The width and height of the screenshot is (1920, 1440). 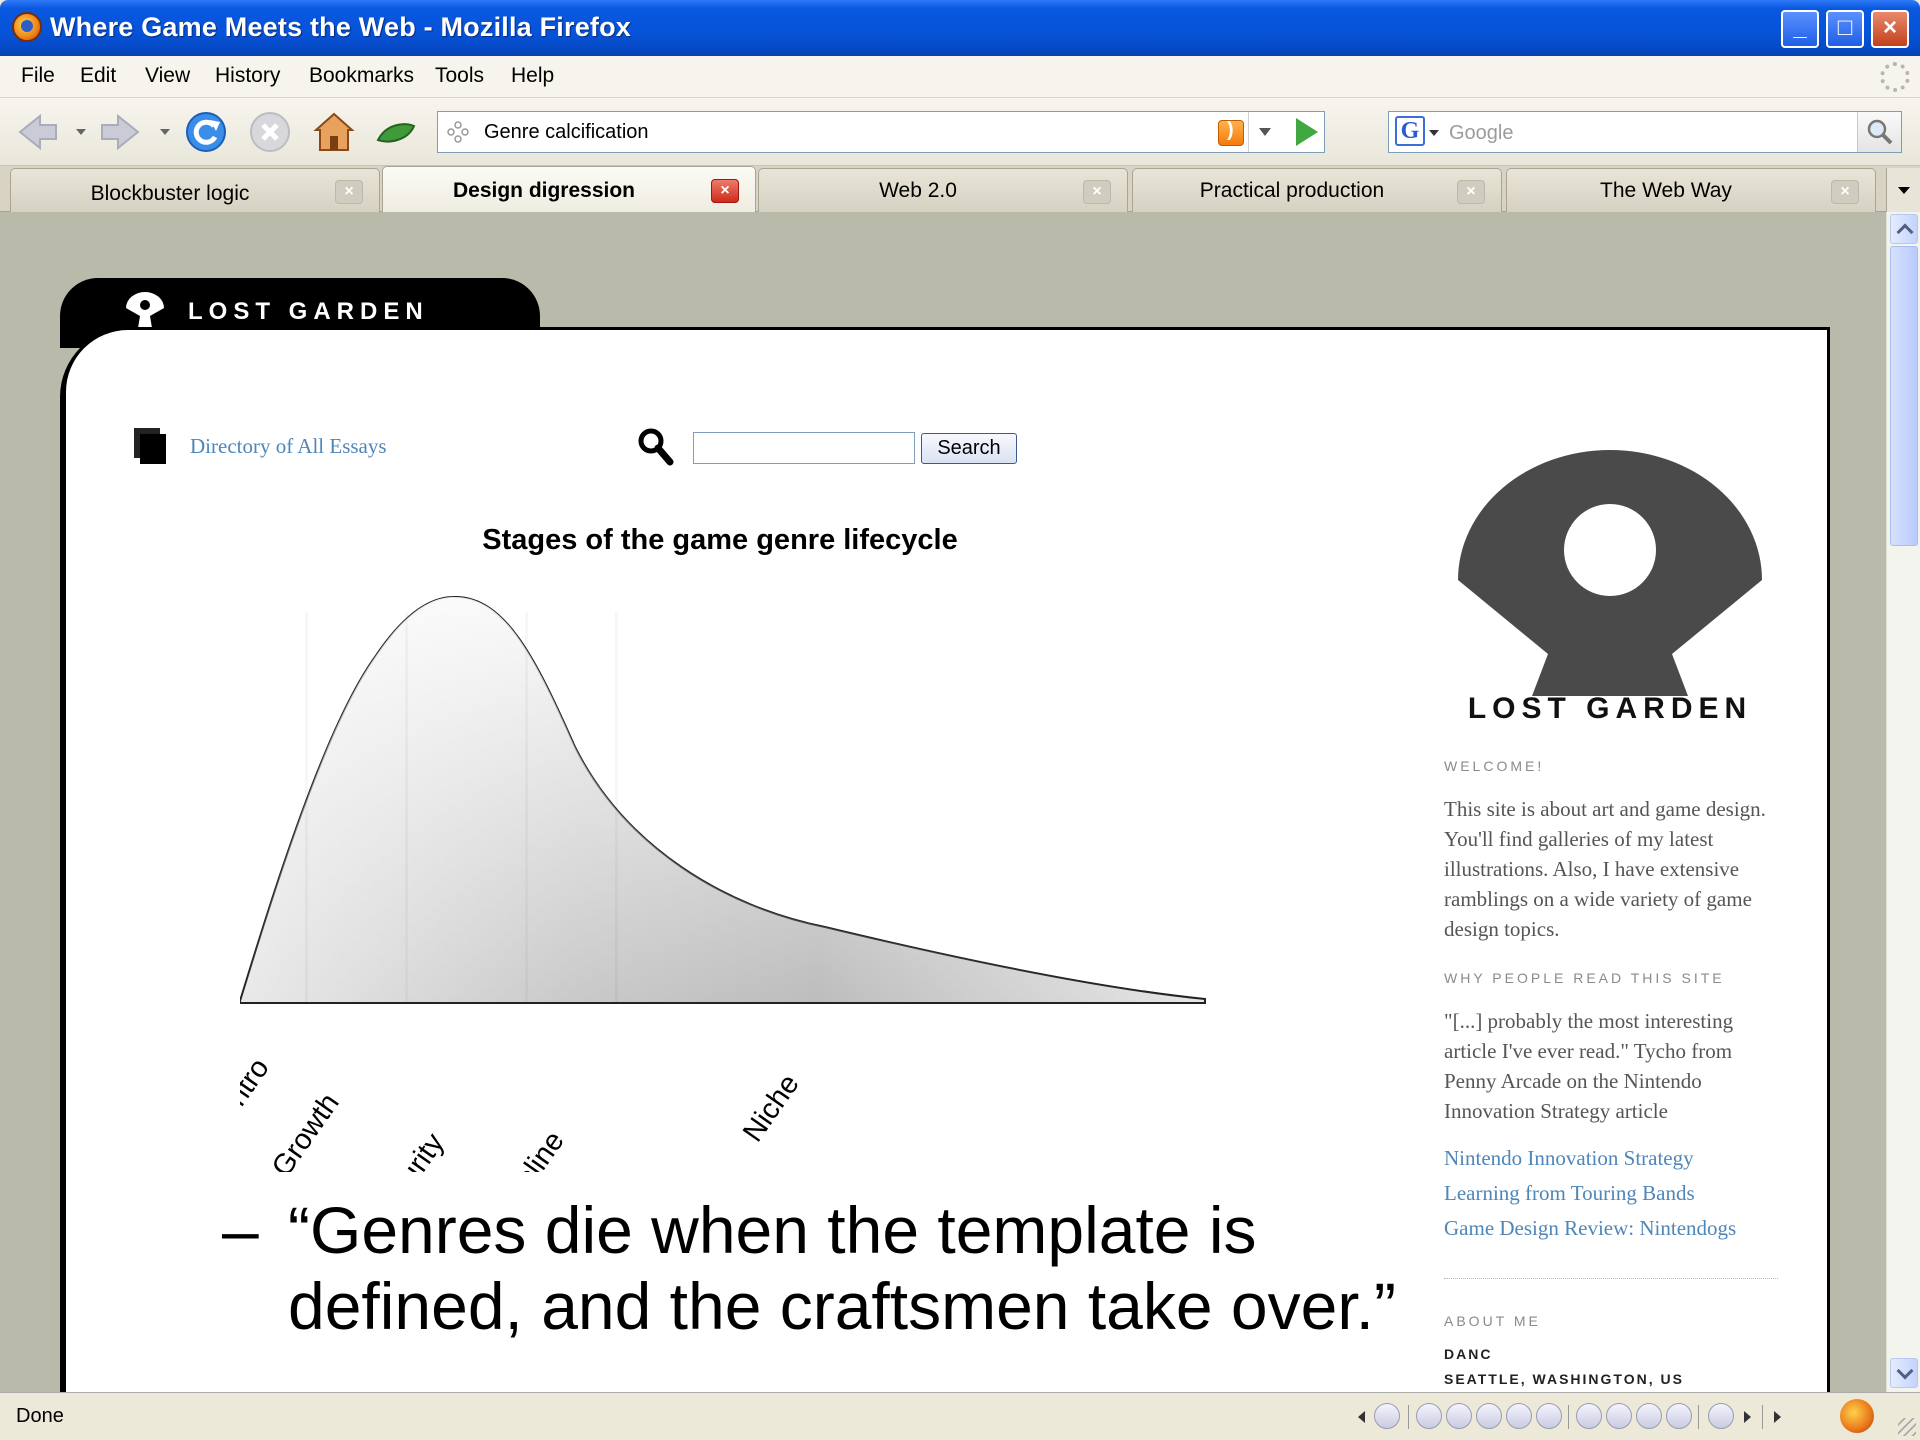 What do you see at coordinates (1619, 1416) in the screenshot?
I see `eject-icon` at bounding box center [1619, 1416].